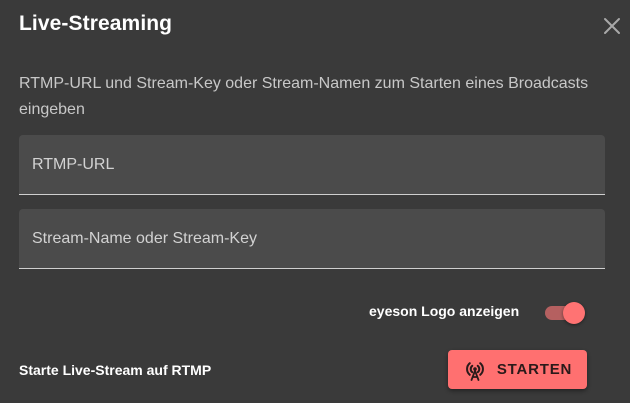 The image size is (630, 403). Describe the element at coordinates (534, 369) in the screenshot. I see `start-button-label: STARTEN` at that location.